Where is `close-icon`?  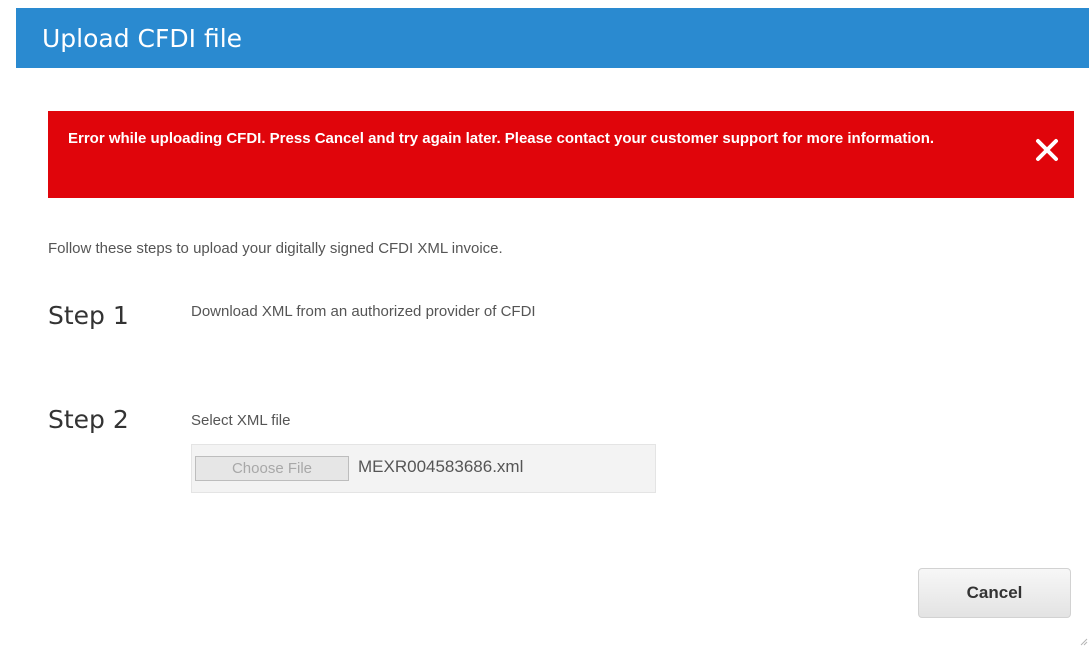
close-icon is located at coordinates (1047, 150).